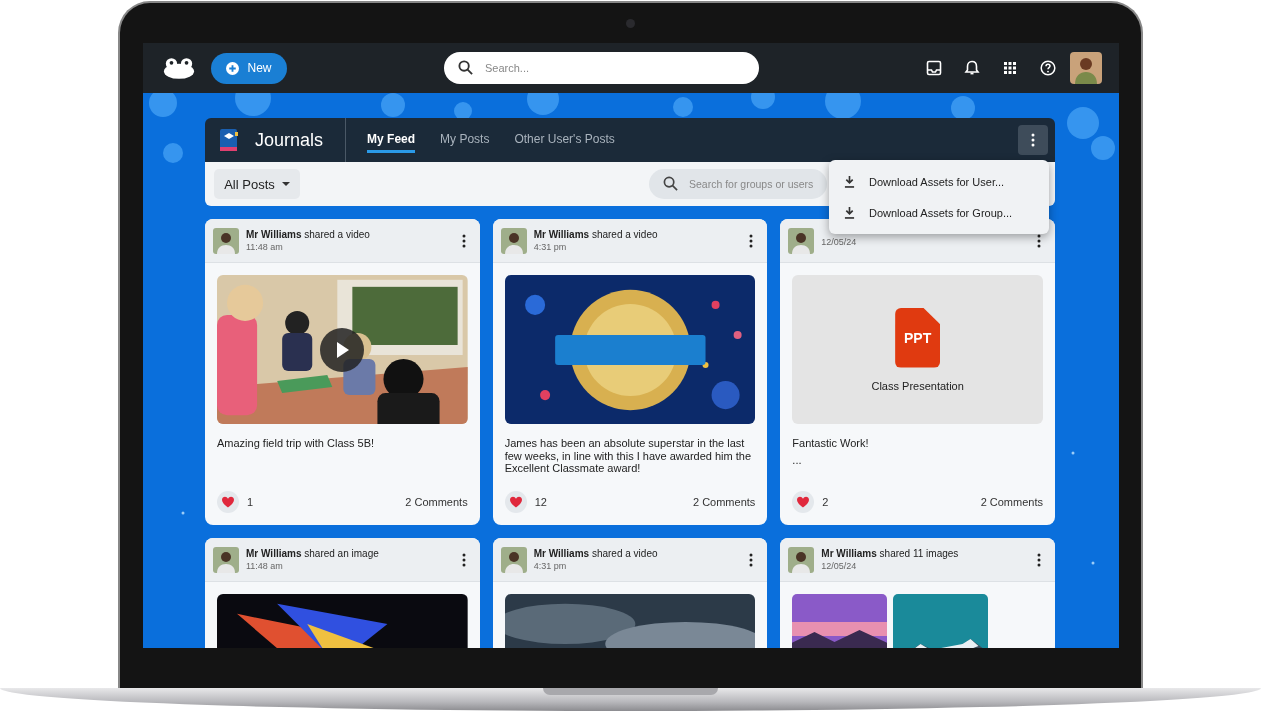  Describe the element at coordinates (229, 140) in the screenshot. I see `journal-book-icon` at that location.